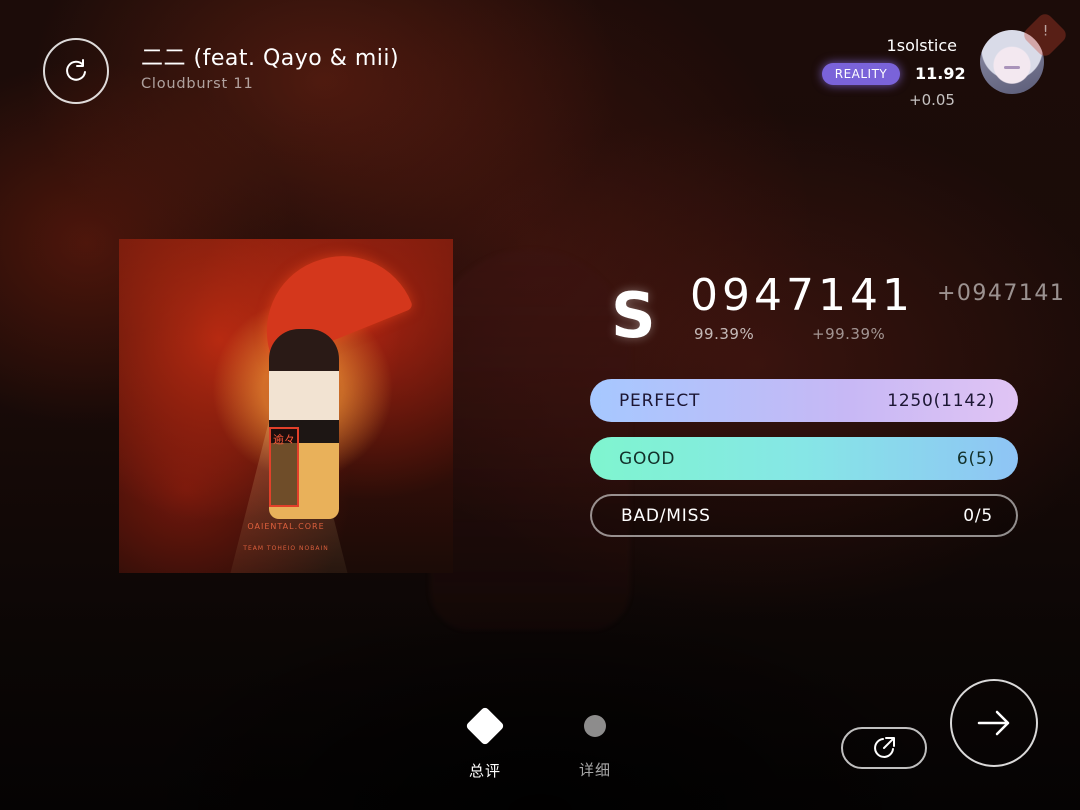  Describe the element at coordinates (286, 548) in the screenshot. I see `cover-credits: TEAM TOHEIO NOBAIN` at that location.